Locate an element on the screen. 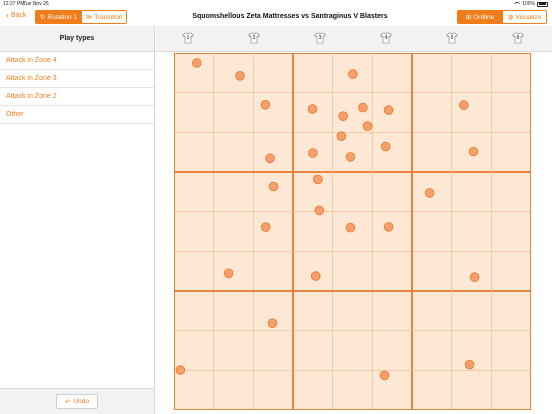  back-label: Back is located at coordinates (19, 15).